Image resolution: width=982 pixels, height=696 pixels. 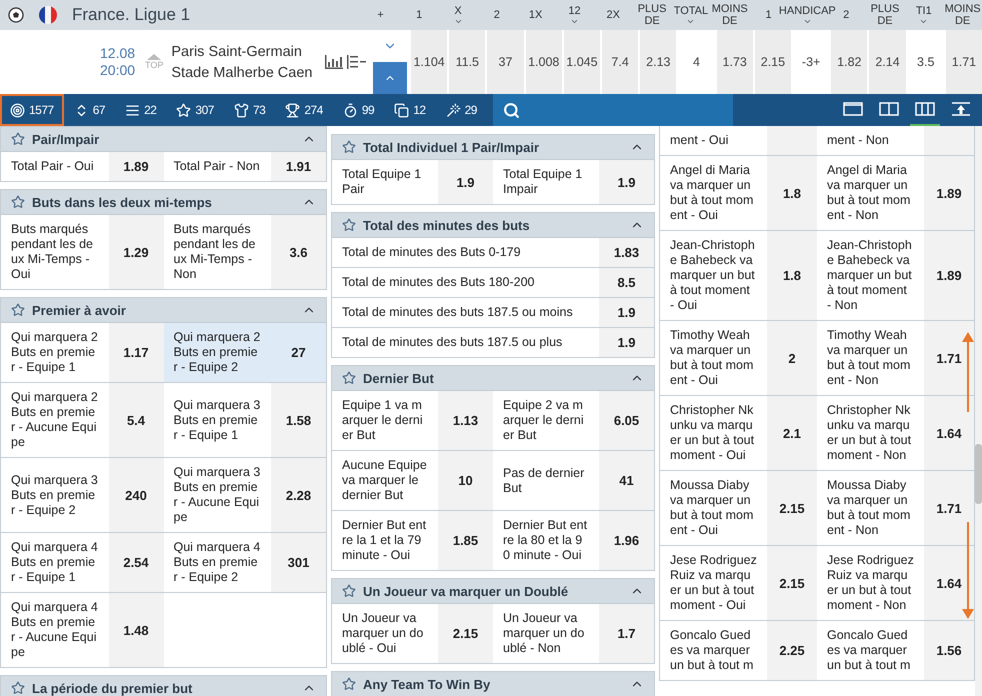 I want to click on trophy-icon, so click(x=292, y=110).